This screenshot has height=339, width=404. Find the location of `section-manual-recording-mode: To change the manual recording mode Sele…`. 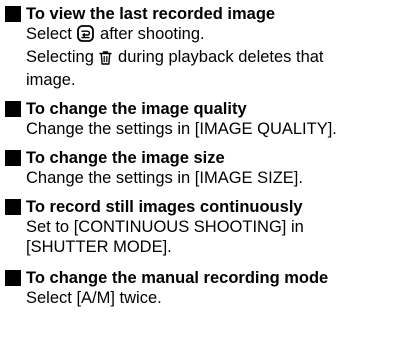

section-manual-recording-mode: To change the manual recording mode Sele… is located at coordinates (204, 288).